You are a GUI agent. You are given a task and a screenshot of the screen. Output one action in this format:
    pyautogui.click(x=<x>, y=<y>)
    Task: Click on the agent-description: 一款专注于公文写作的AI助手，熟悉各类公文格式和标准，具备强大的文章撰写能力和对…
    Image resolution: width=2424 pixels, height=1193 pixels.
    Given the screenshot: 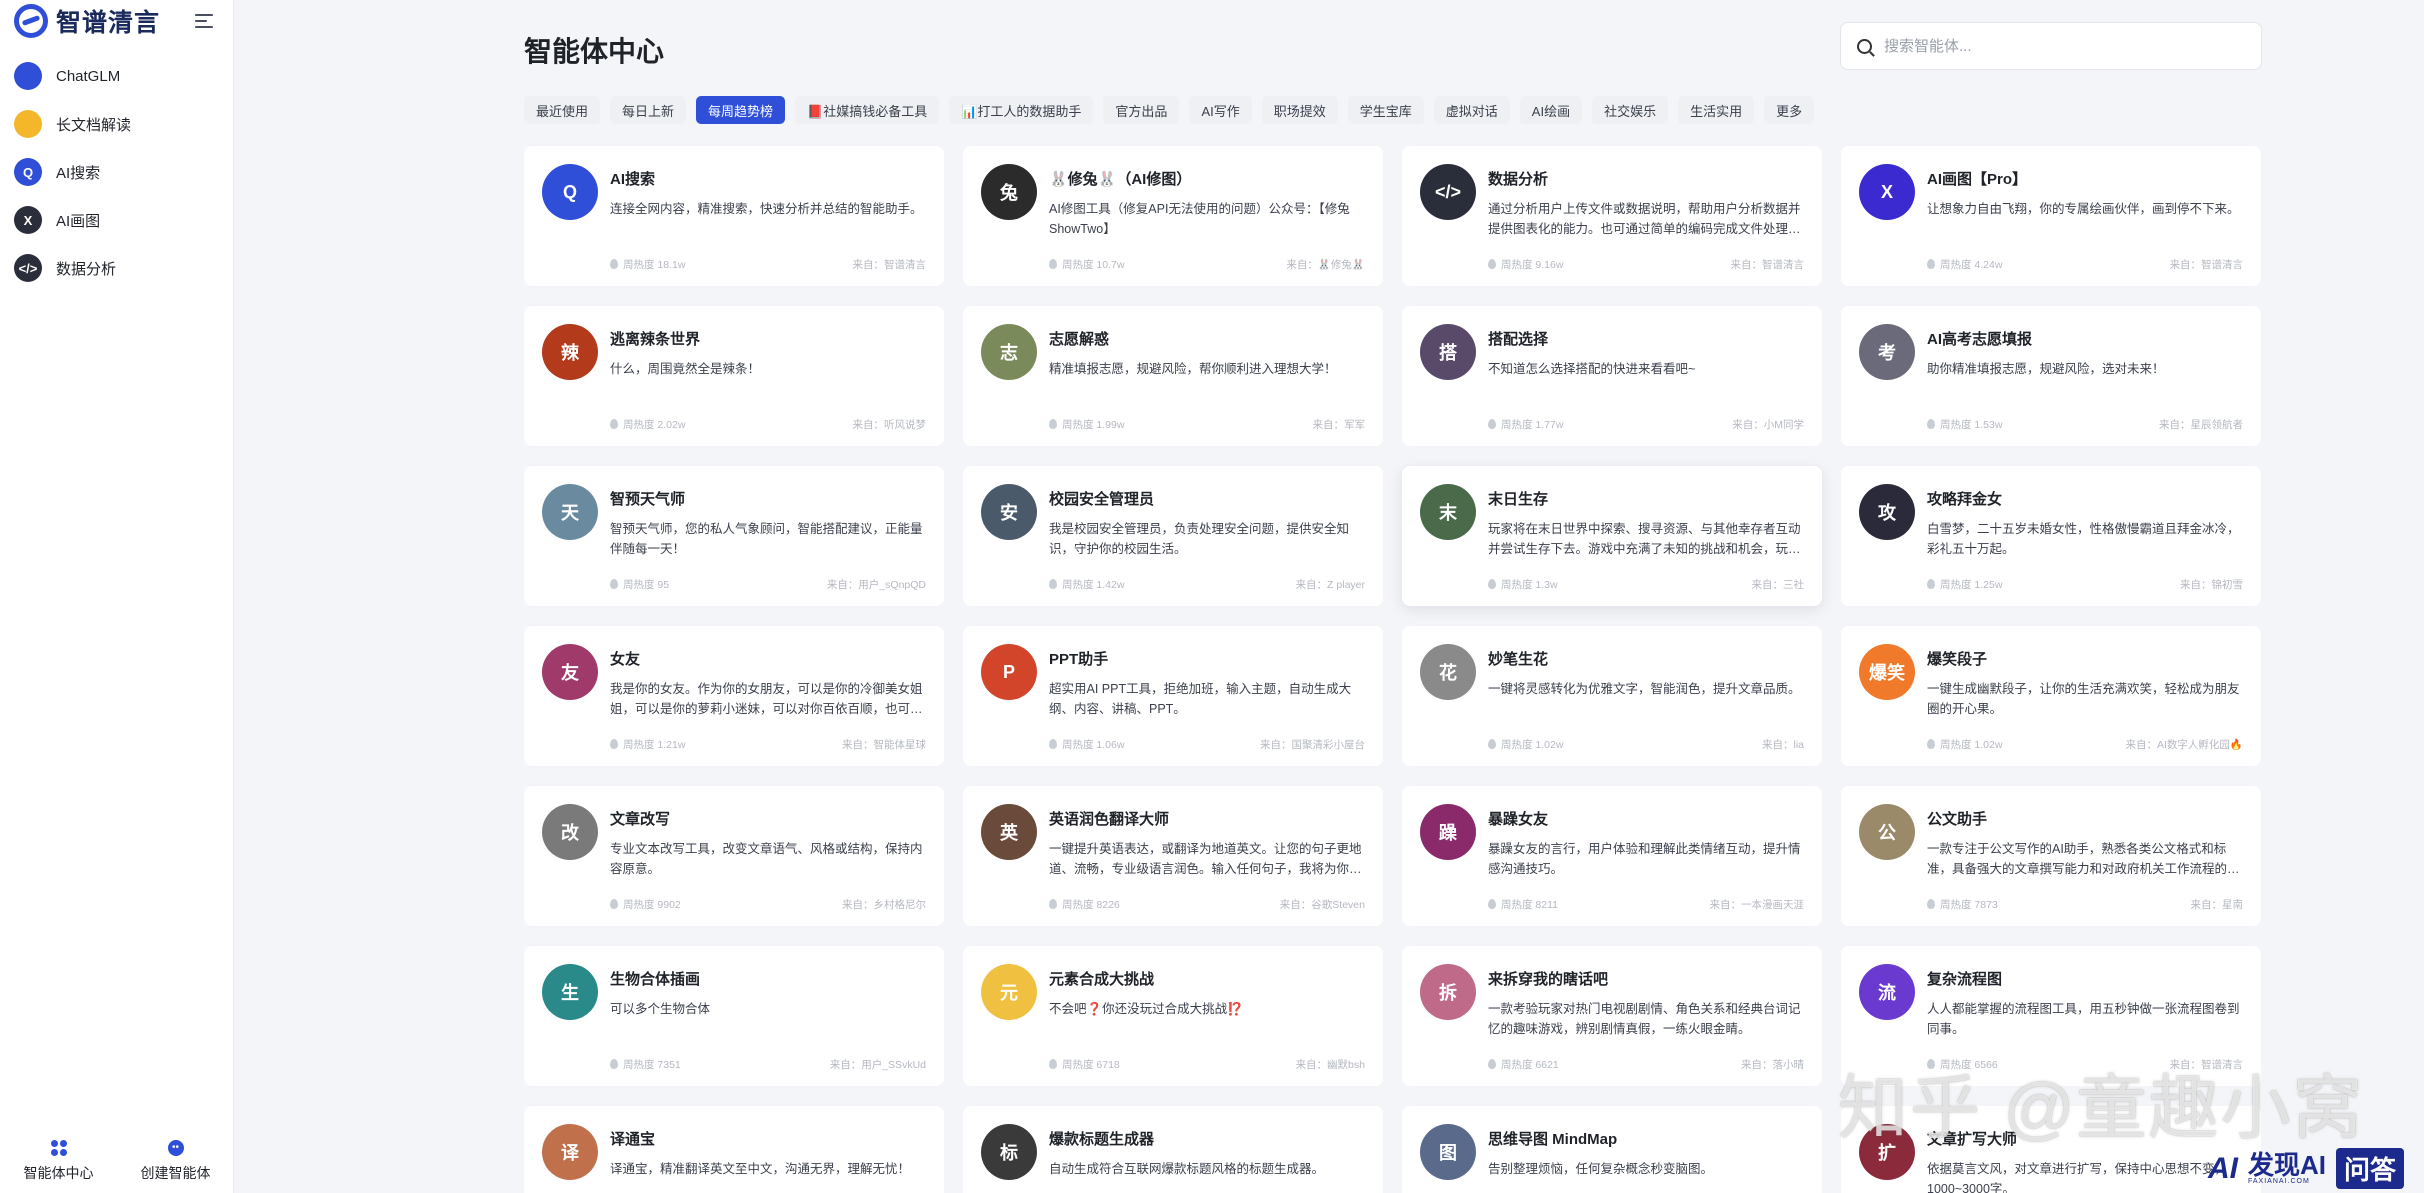 What is the action you would take?
    pyautogui.click(x=2083, y=859)
    